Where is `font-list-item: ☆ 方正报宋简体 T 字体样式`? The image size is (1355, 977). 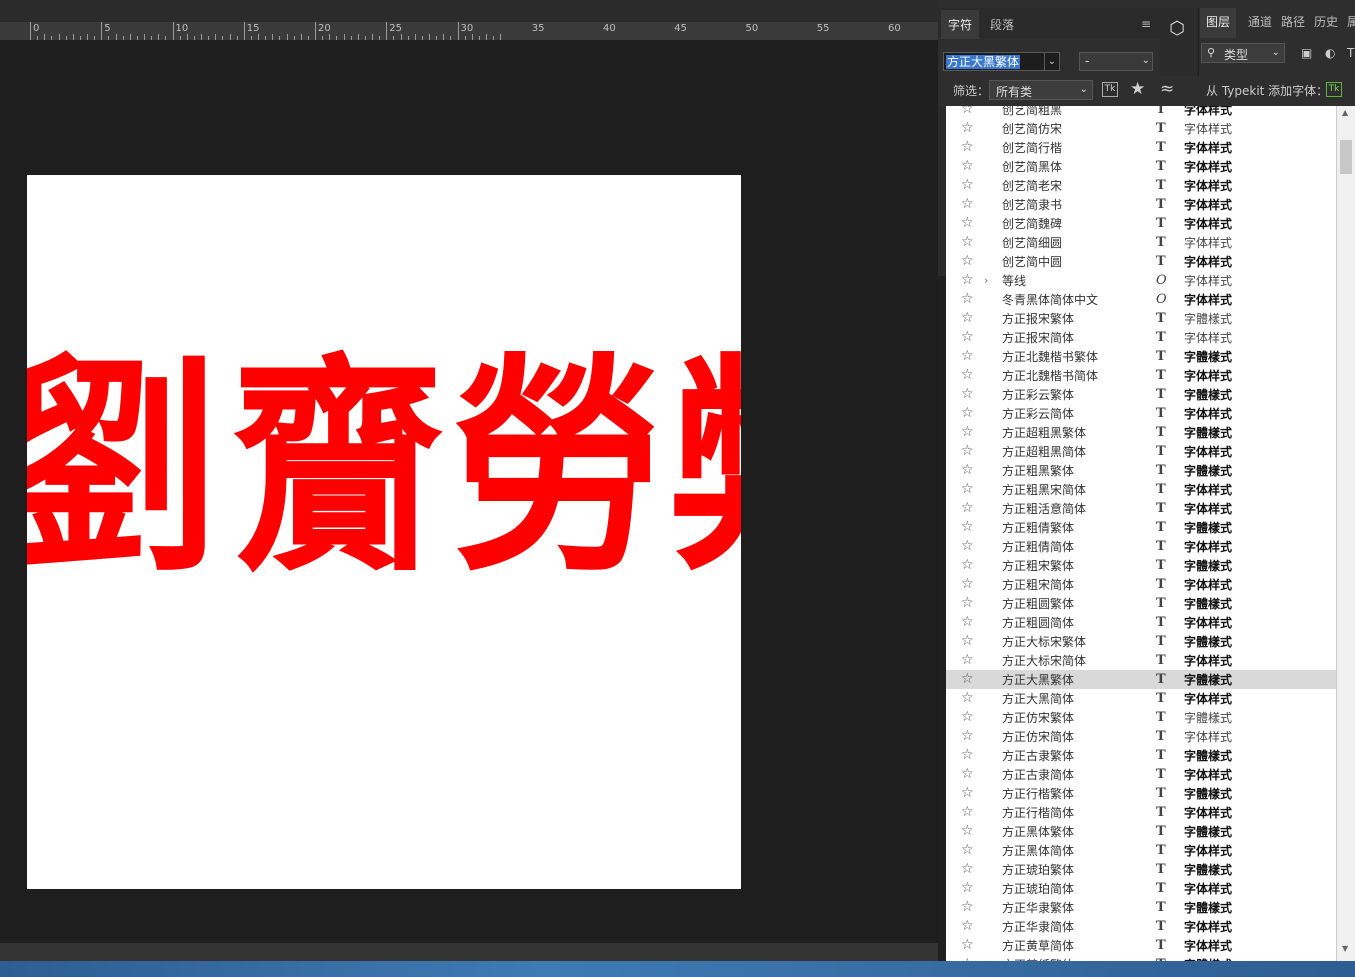 font-list-item: ☆ 方正报宋简体 T 字体样式 is located at coordinates (1141, 337).